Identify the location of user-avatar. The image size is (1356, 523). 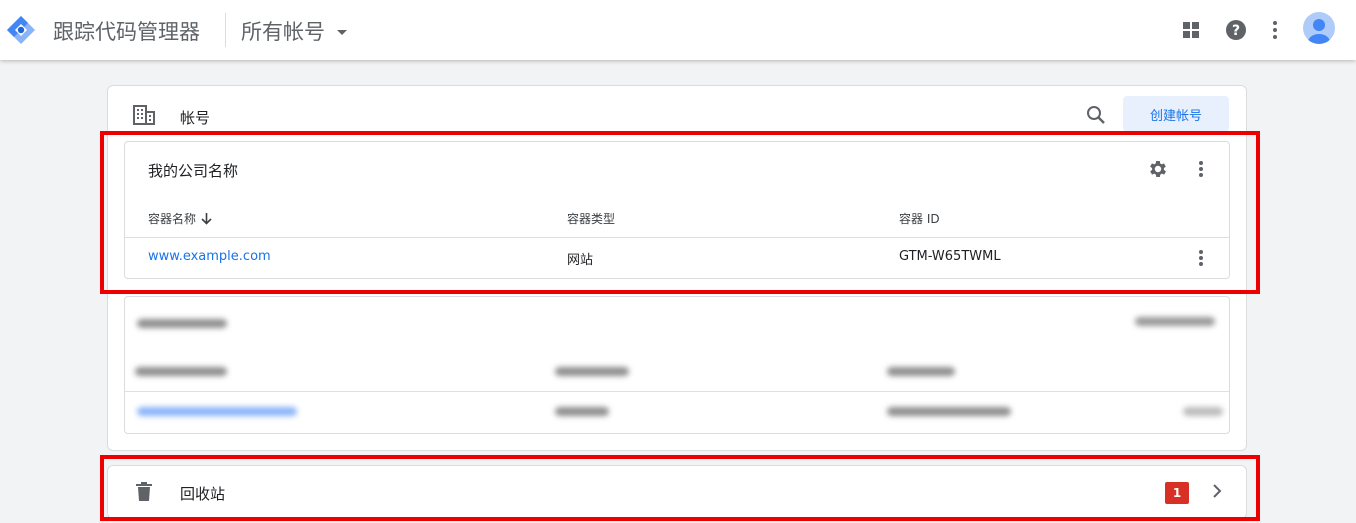
(1319, 28).